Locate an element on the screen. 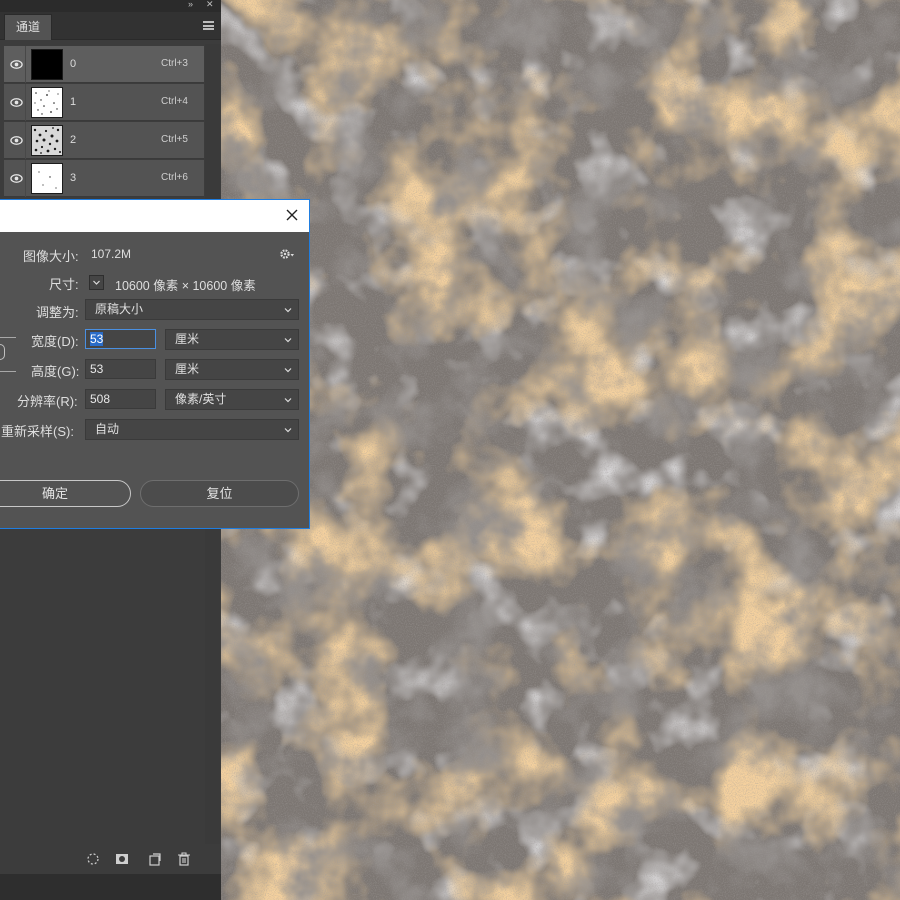 Image resolution: width=900 pixels, height=900 pixels. panel-top-strip: » ✕ is located at coordinates (110, 6).